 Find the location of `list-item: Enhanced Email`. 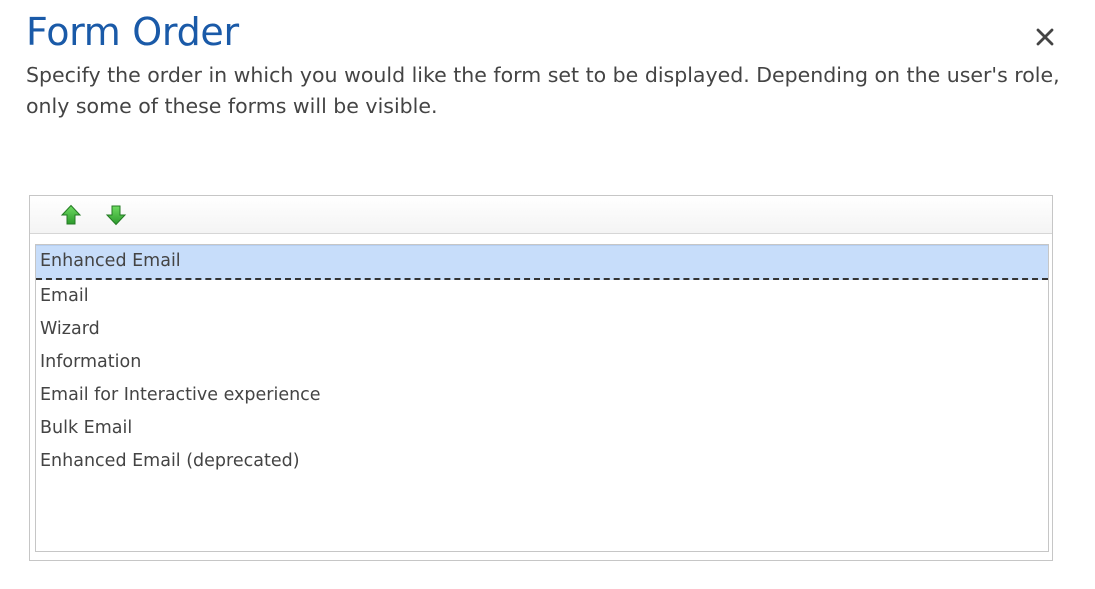

list-item: Enhanced Email is located at coordinates (542, 262).